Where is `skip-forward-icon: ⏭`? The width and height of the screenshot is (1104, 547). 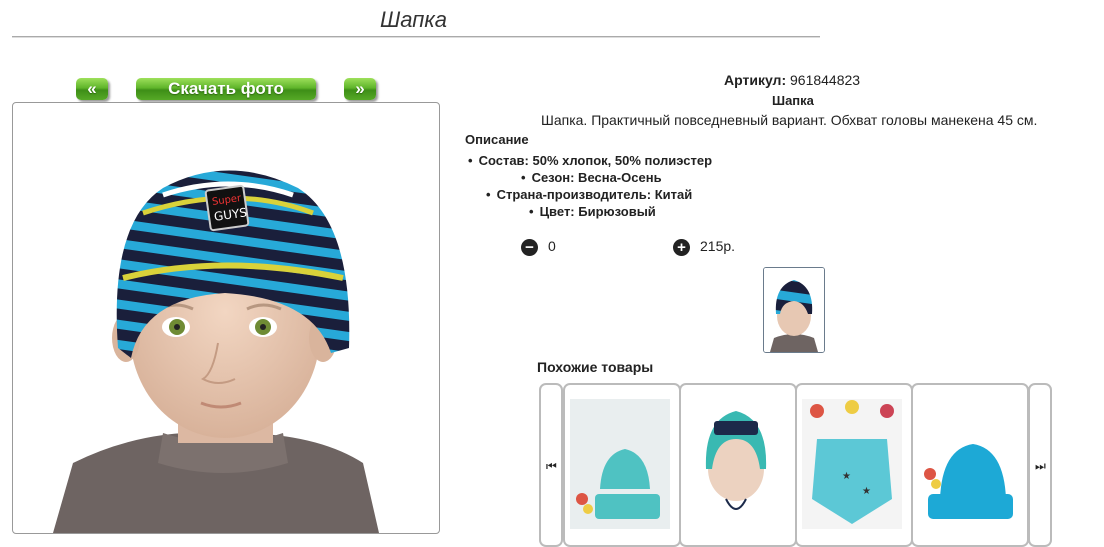 skip-forward-icon: ⏭ is located at coordinates (1040, 466).